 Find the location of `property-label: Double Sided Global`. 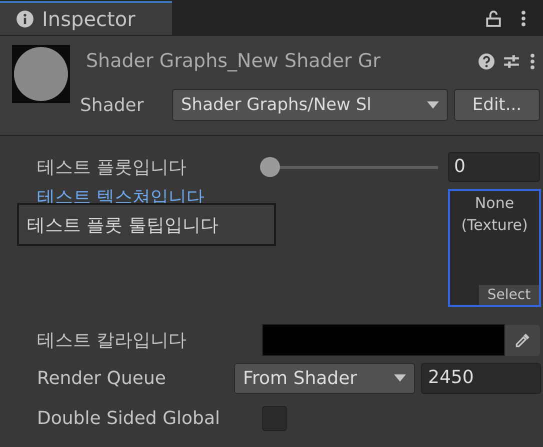

property-label: Double Sided Global is located at coordinates (129, 418).